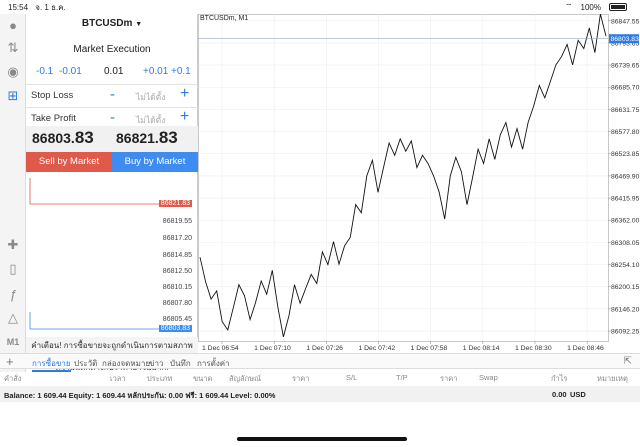  What do you see at coordinates (324, 348) in the screenshot?
I see `x-tick-label: 1 Dec 07:26` at bounding box center [324, 348].